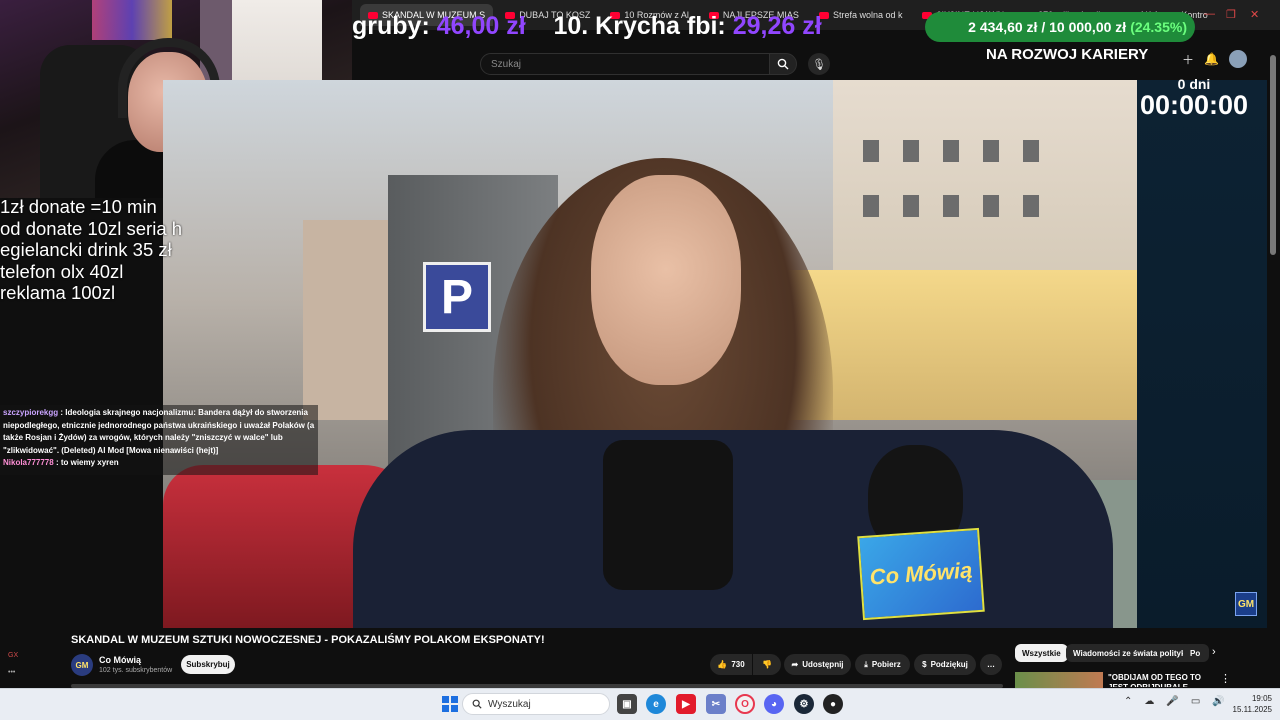 This screenshot has height=720, width=1280. I want to click on donation-line: reklama 100zl, so click(58, 292).